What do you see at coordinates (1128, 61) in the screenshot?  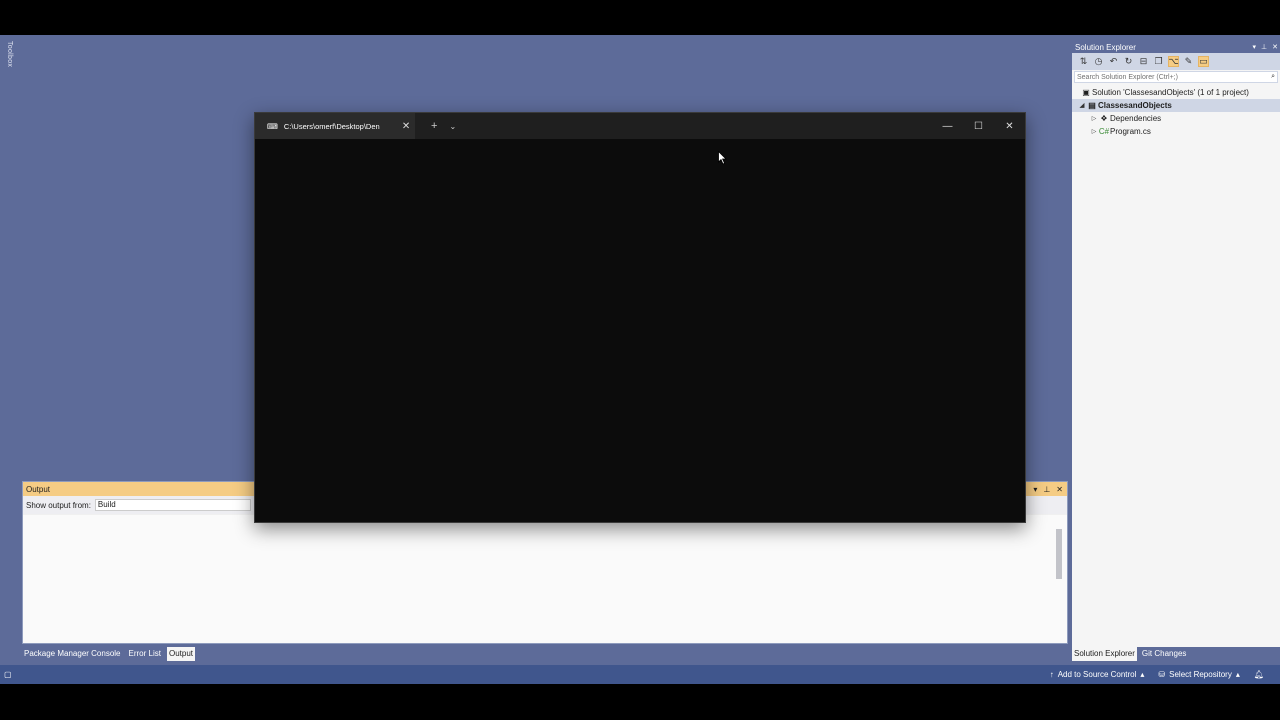 I see `refresh-icon: ↻` at bounding box center [1128, 61].